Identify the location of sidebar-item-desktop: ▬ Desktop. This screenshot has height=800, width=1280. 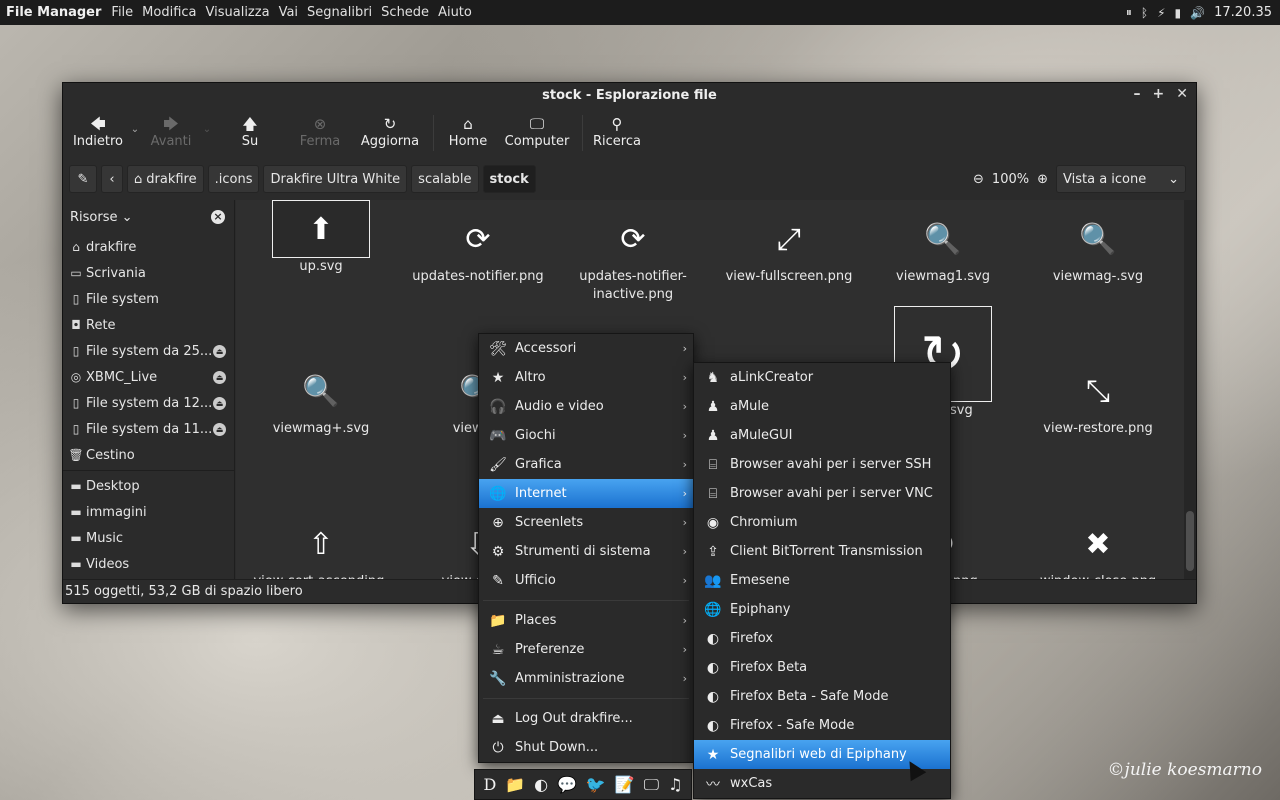
(148, 486).